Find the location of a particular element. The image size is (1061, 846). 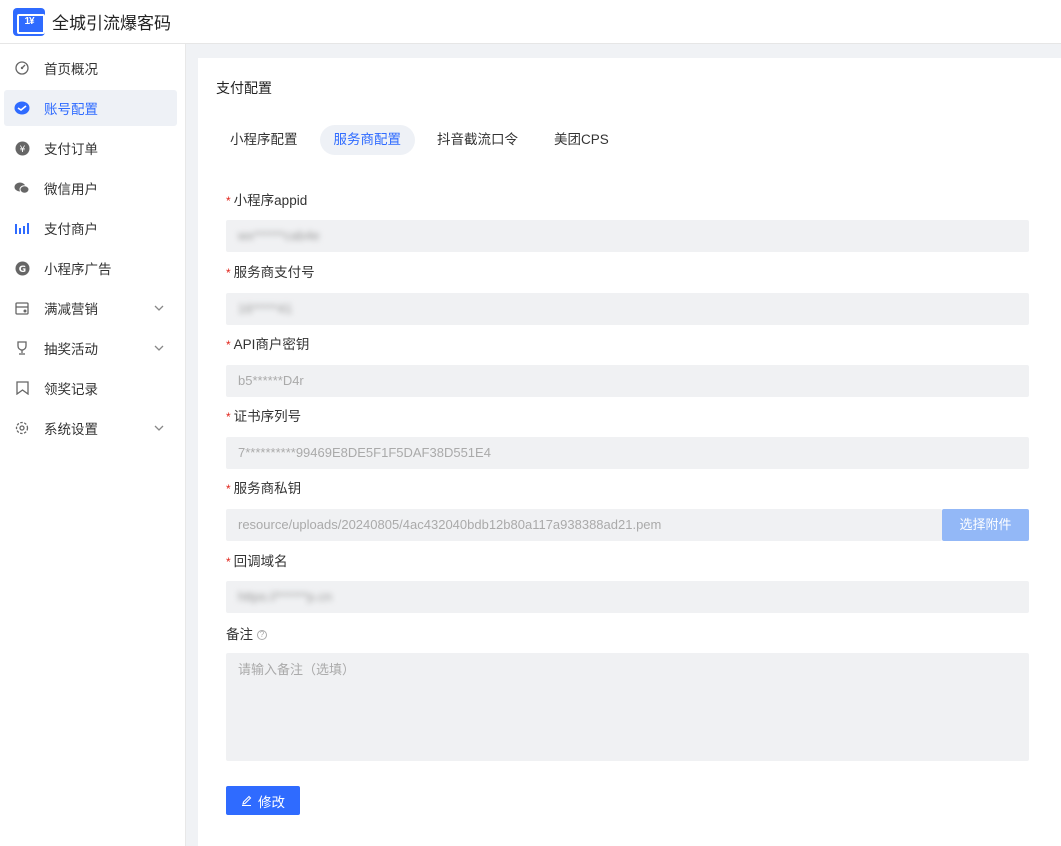

calendar-icon is located at coordinates (22, 308).